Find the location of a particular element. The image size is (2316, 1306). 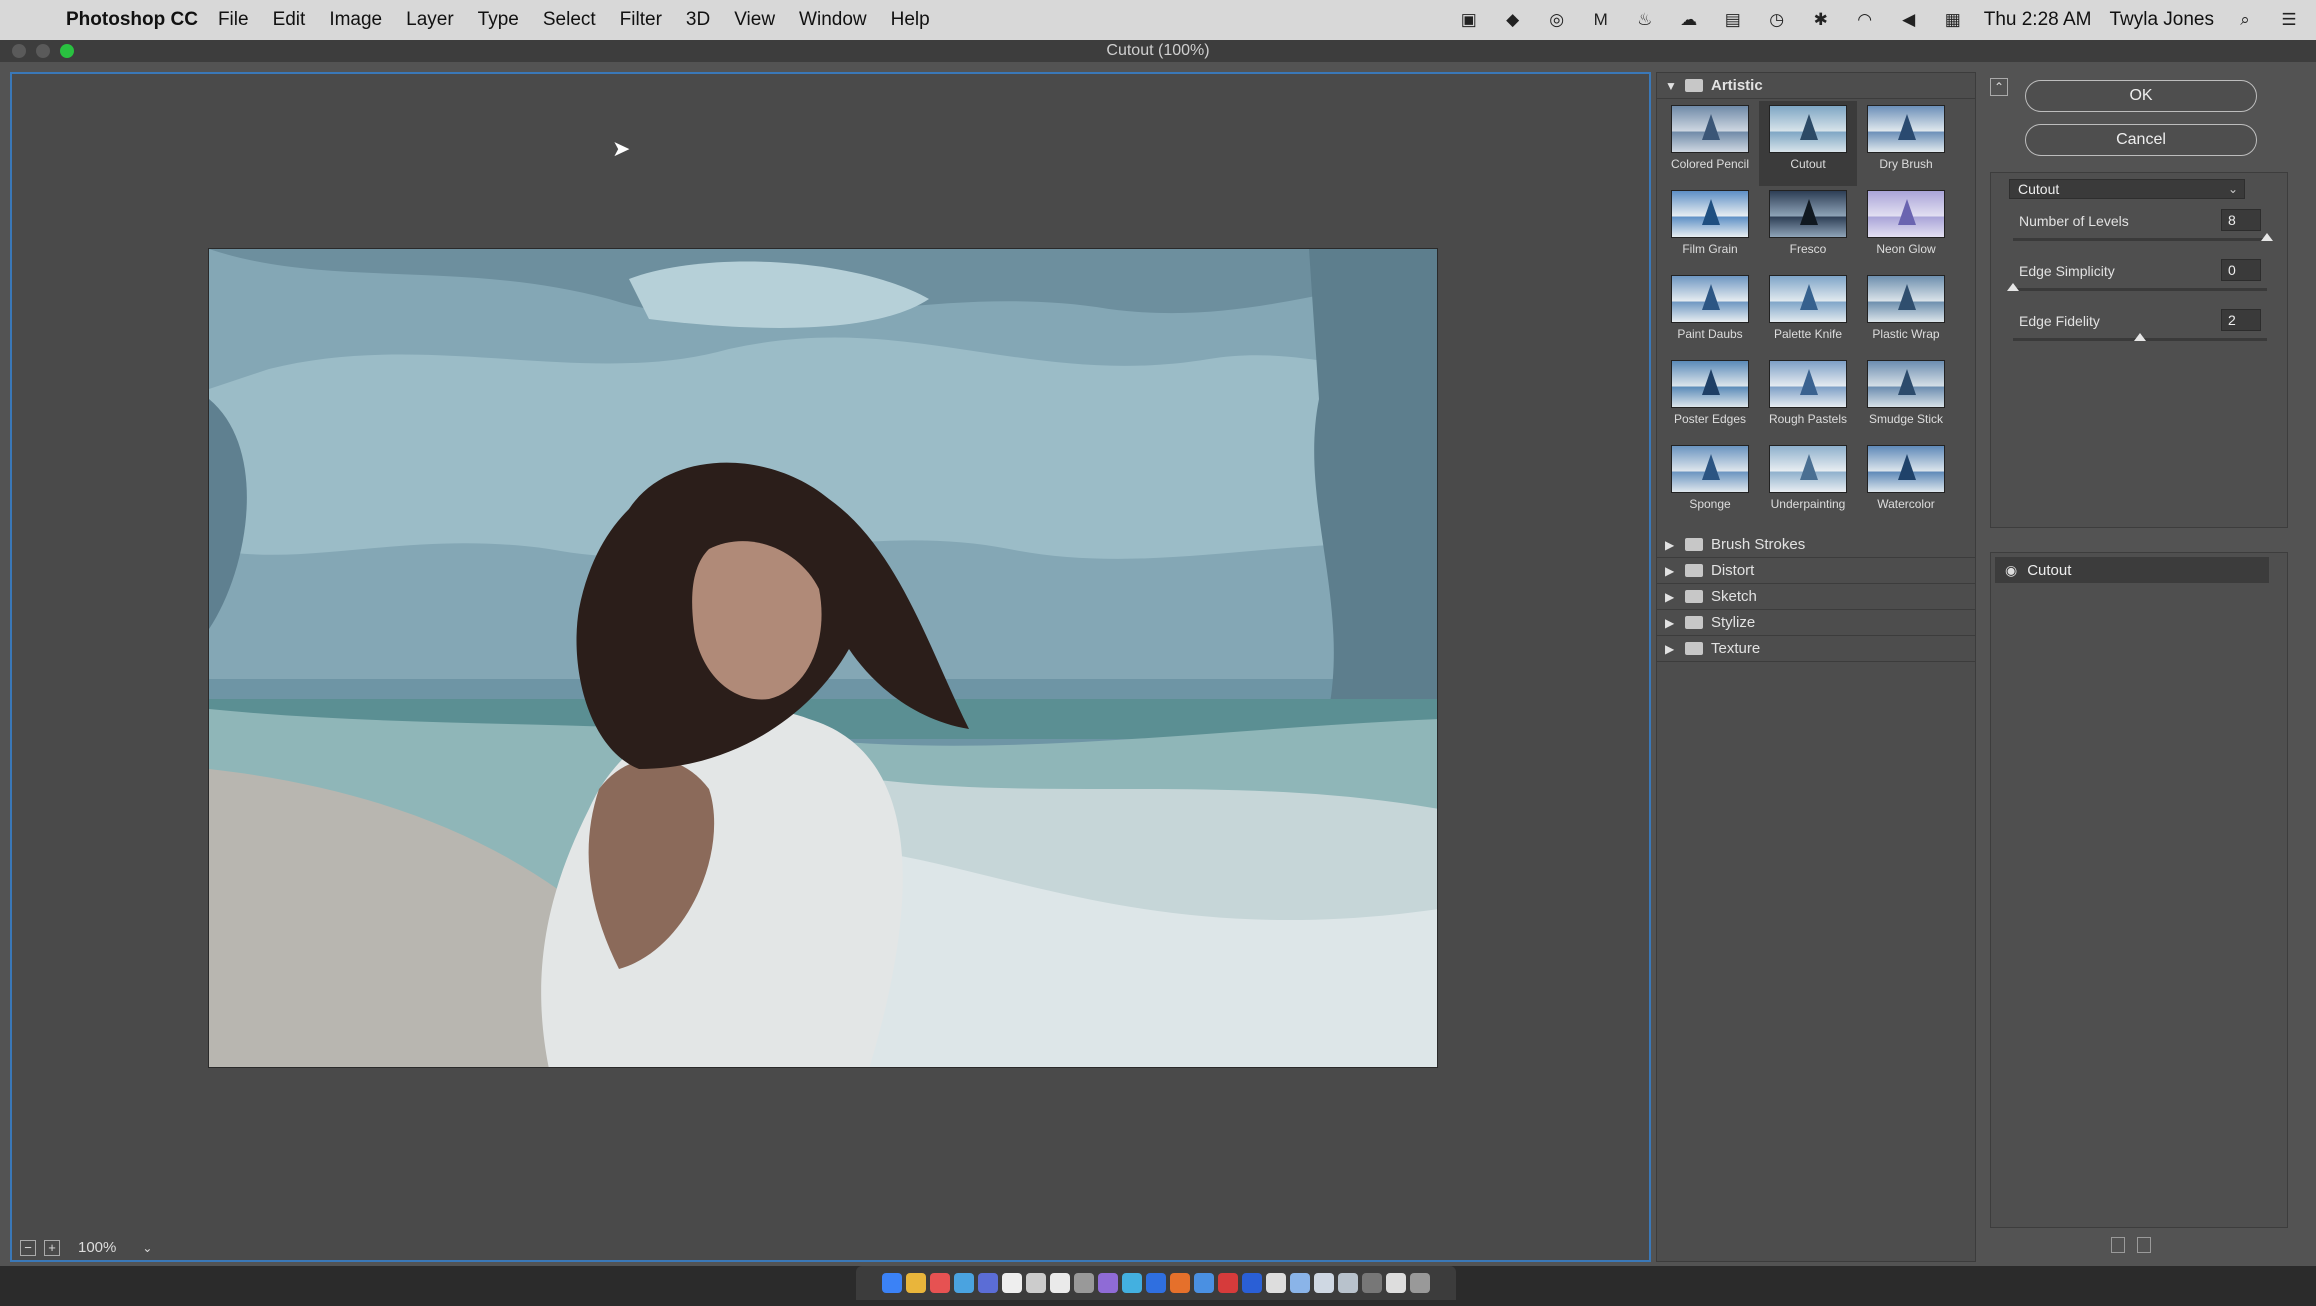

dropbox-dock-icon is located at coordinates (1156, 1283).